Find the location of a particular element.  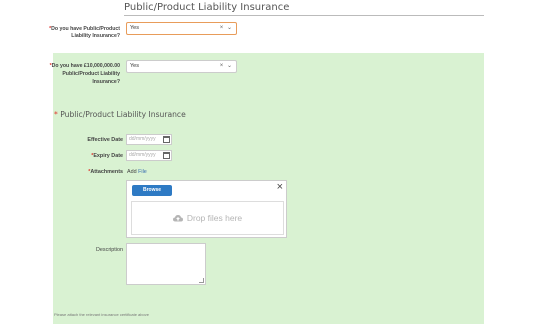

browse-button: Browse is located at coordinates (152, 190).